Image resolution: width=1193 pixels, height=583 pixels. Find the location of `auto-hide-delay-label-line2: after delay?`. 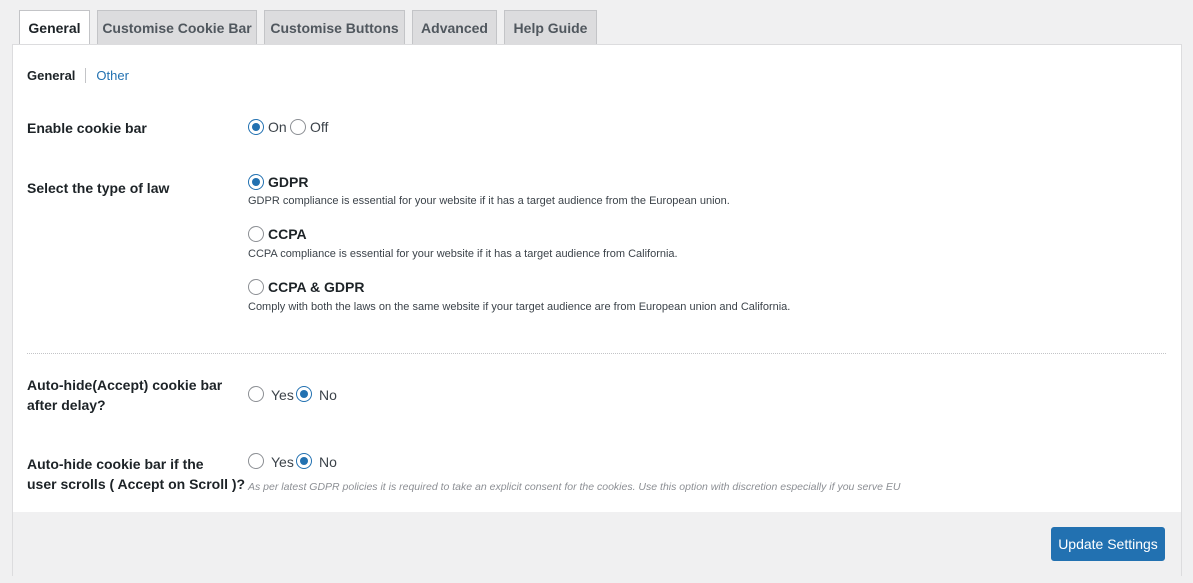

auto-hide-delay-label-line2: after delay? is located at coordinates (66, 405).